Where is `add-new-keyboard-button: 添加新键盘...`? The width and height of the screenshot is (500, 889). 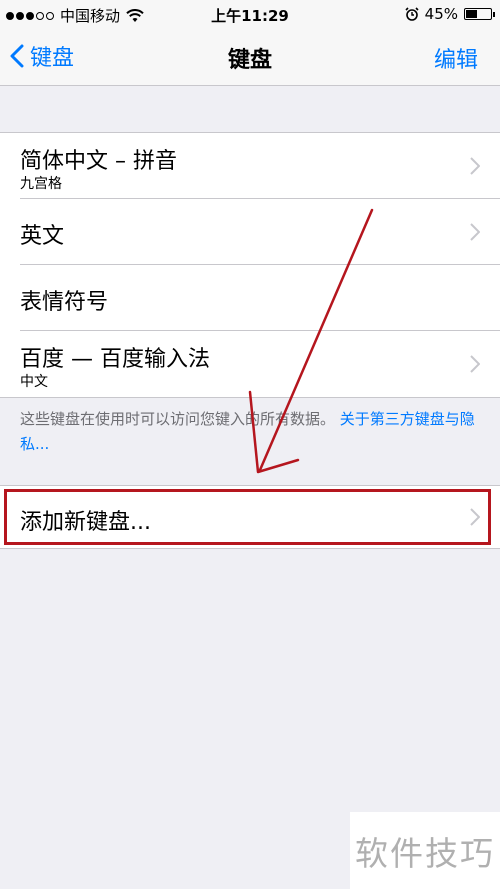 add-new-keyboard-button: 添加新键盘... is located at coordinates (250, 517).